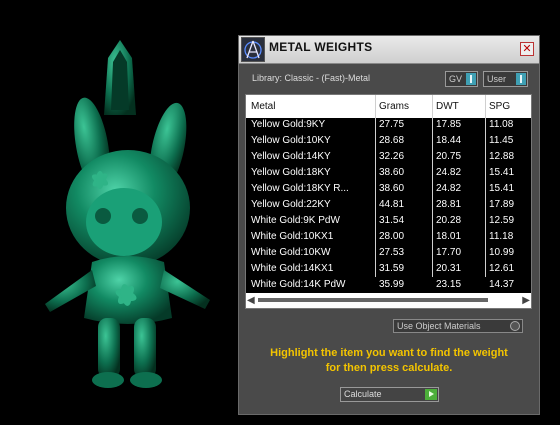 This screenshot has width=560, height=425. What do you see at coordinates (502, 204) in the screenshot?
I see `table-cell: 17.89` at bounding box center [502, 204].